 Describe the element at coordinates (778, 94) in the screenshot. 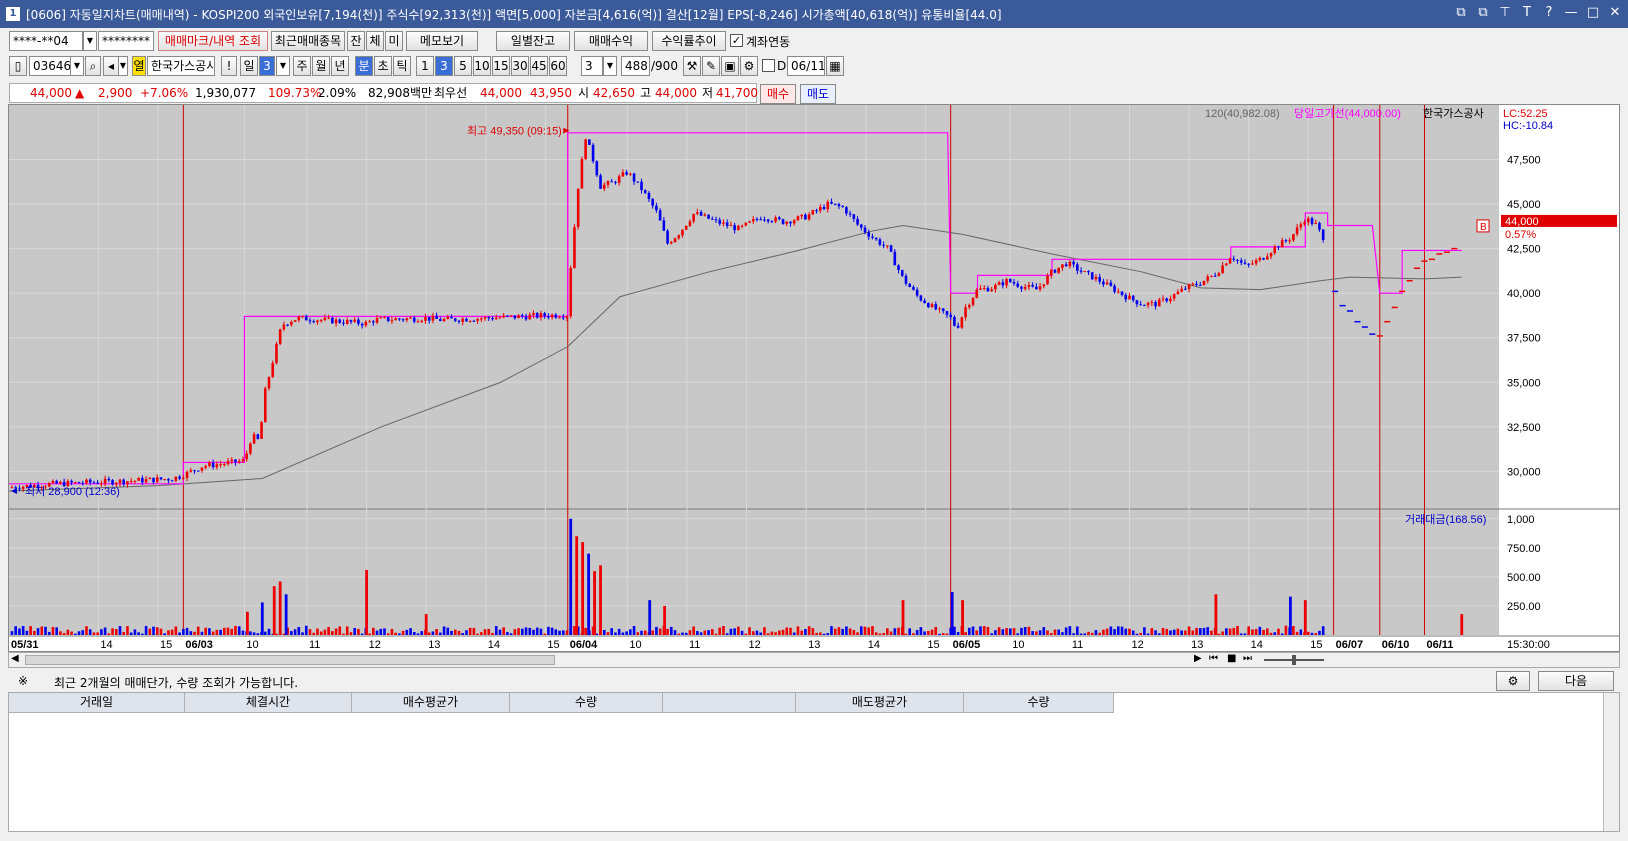

I see `buy-button: 매수` at that location.